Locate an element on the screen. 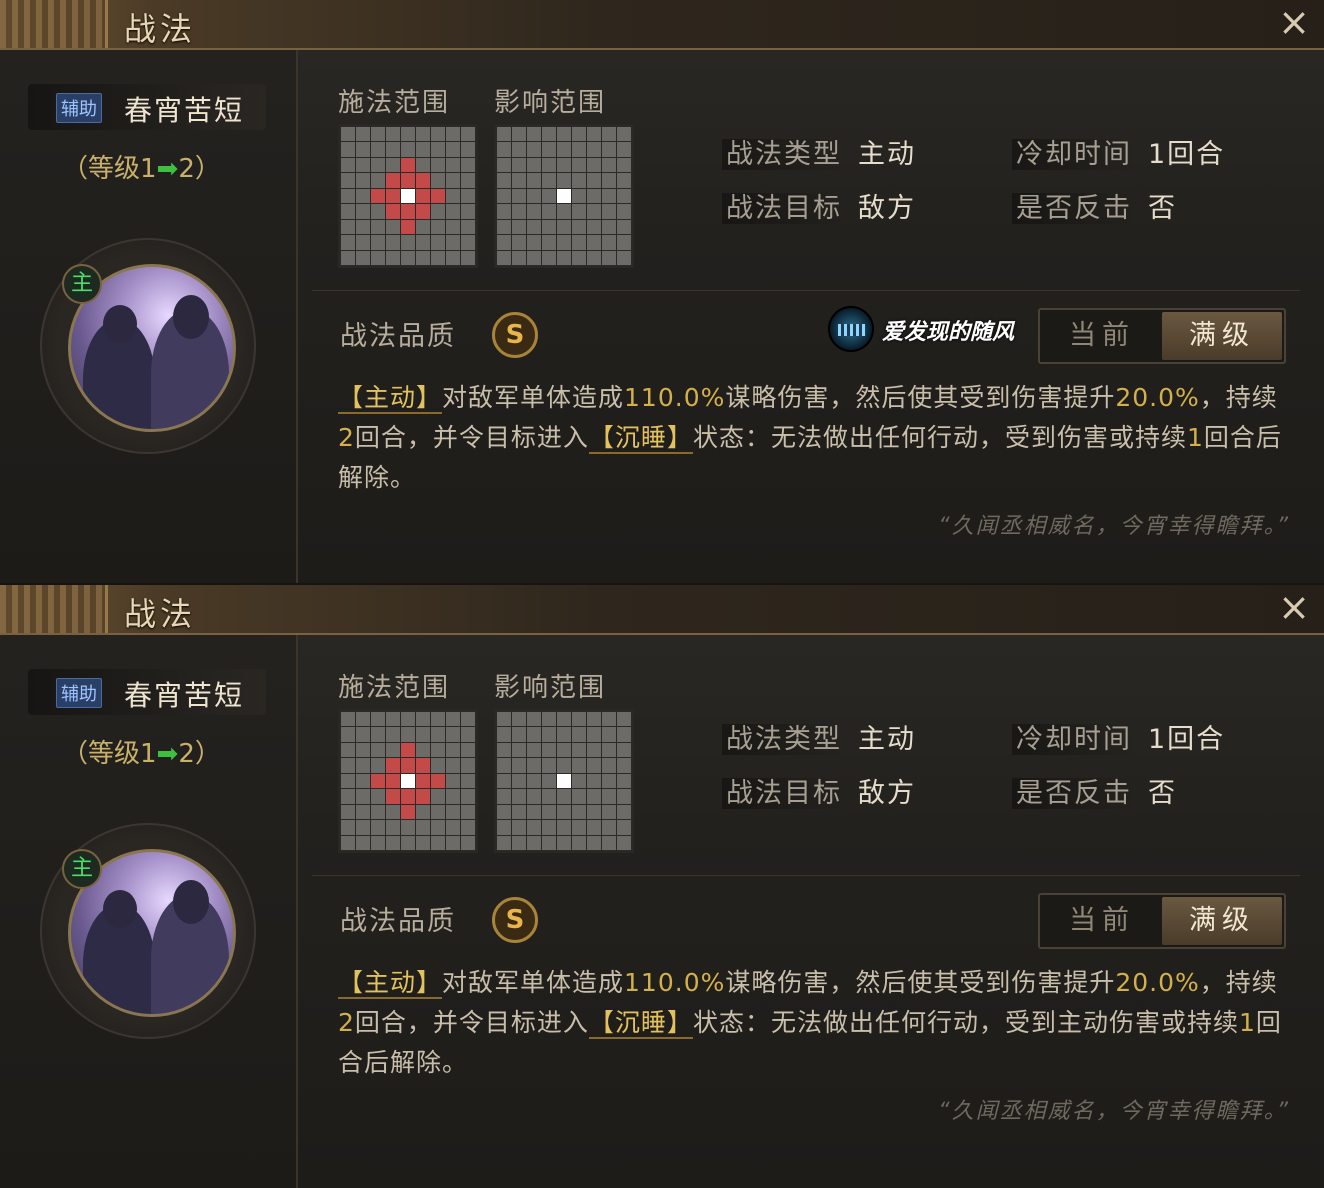 The height and width of the screenshot is (1188, 1324). info-counter-label: 是否反击 is located at coordinates (1074, 793).